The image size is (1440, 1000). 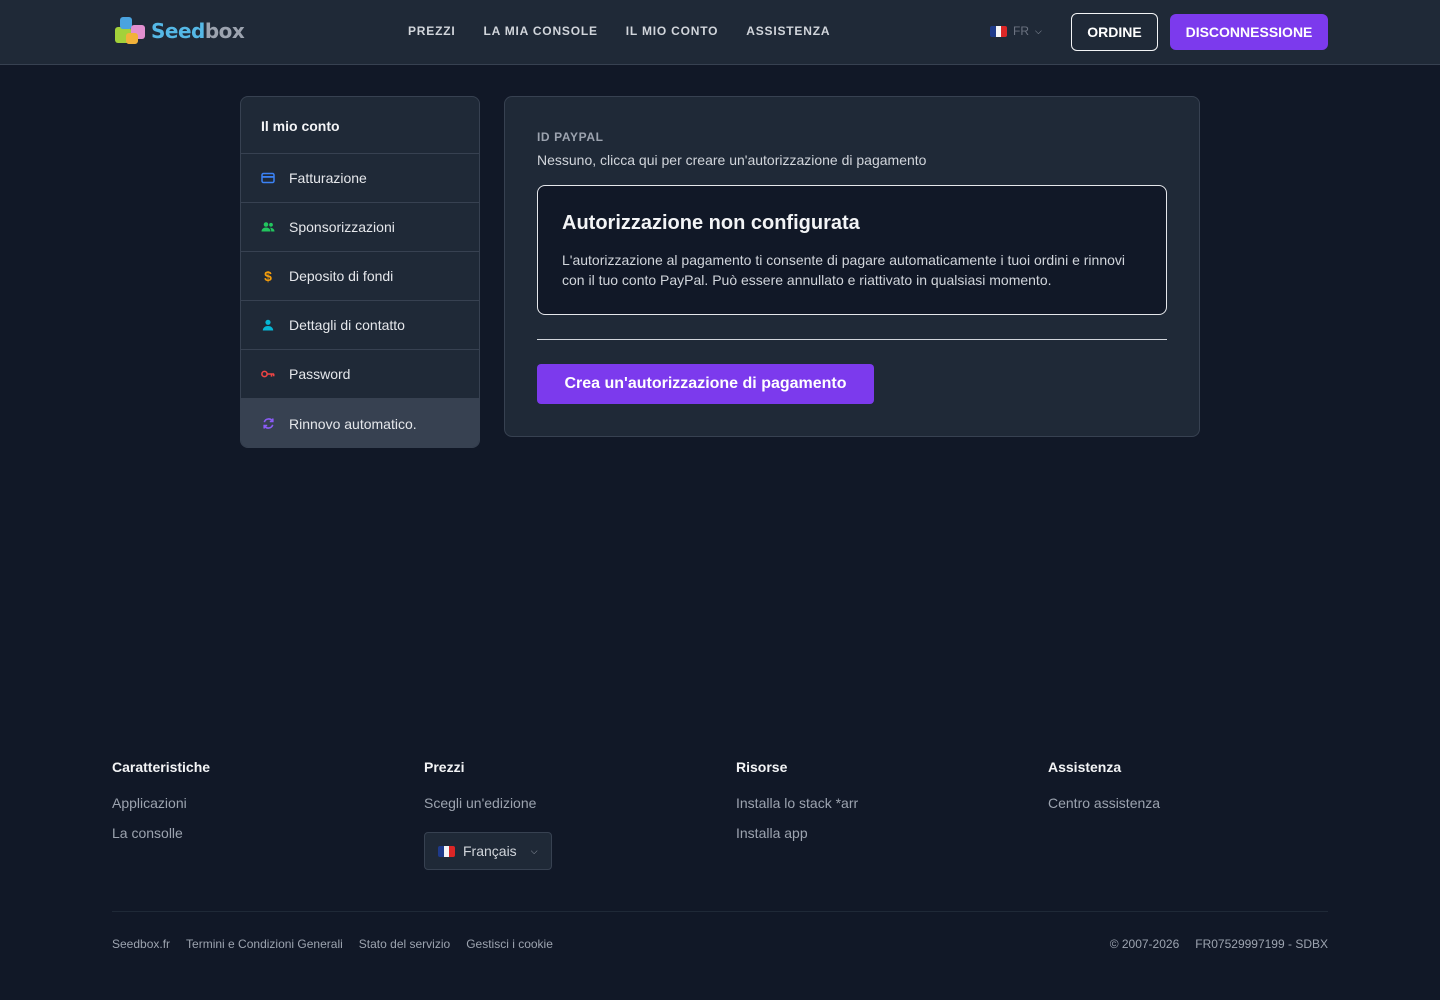 I want to click on footer-legal: © 2007-2026 FR07529997199 - SDBX, so click(x=1219, y=944).